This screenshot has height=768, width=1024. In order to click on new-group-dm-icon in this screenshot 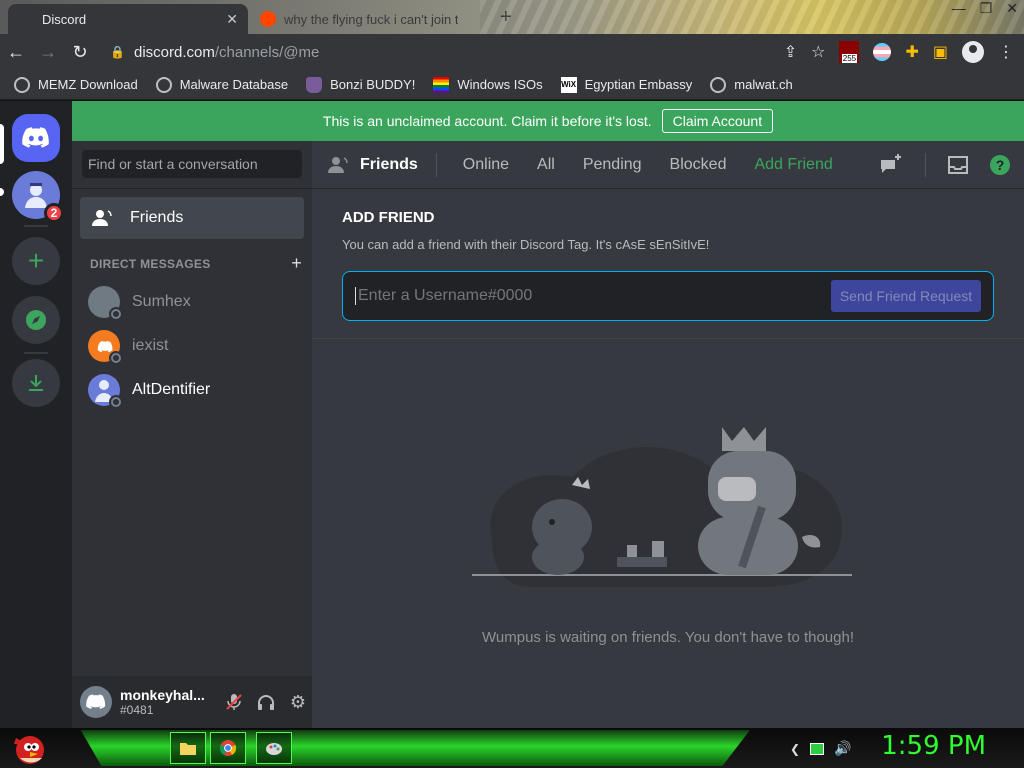, I will do `click(891, 165)`.